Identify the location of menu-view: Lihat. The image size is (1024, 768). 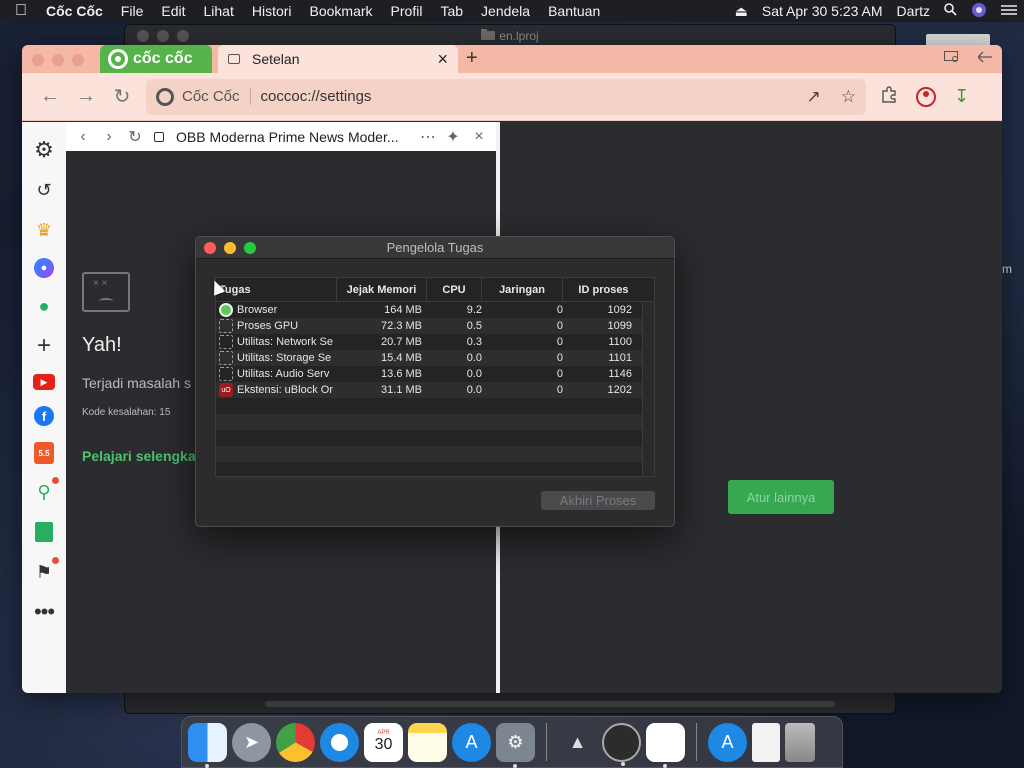
(218, 11).